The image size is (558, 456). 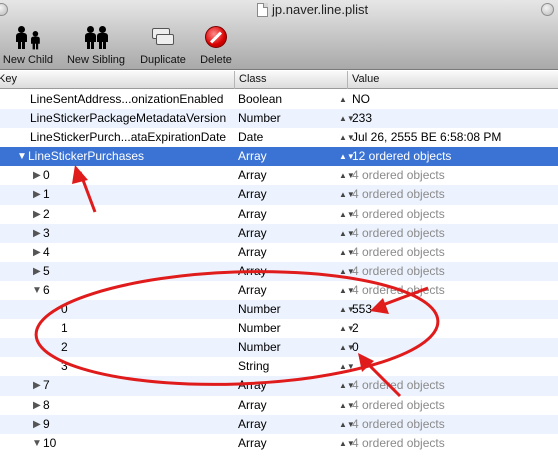 I want to click on plist-row: ▼ 10 Array ▲▼ 4 ordered objects, so click(x=279, y=443).